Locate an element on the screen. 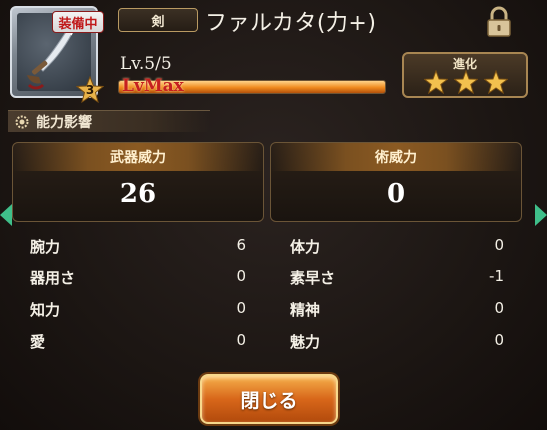  stat-label: 素早さ is located at coordinates (313, 278).